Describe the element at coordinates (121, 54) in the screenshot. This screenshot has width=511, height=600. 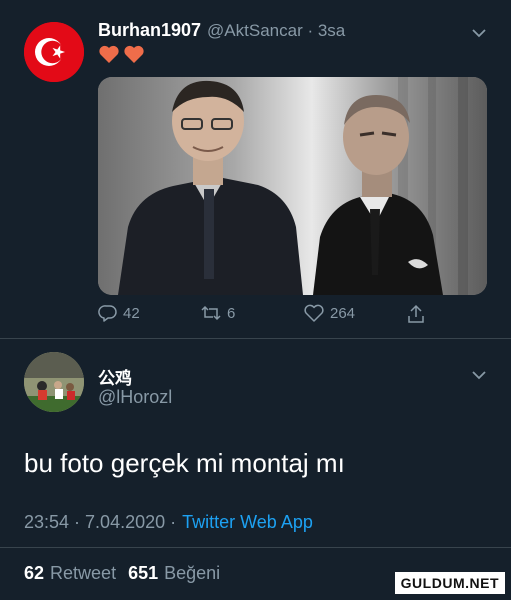
I see `heart-emoji` at that location.